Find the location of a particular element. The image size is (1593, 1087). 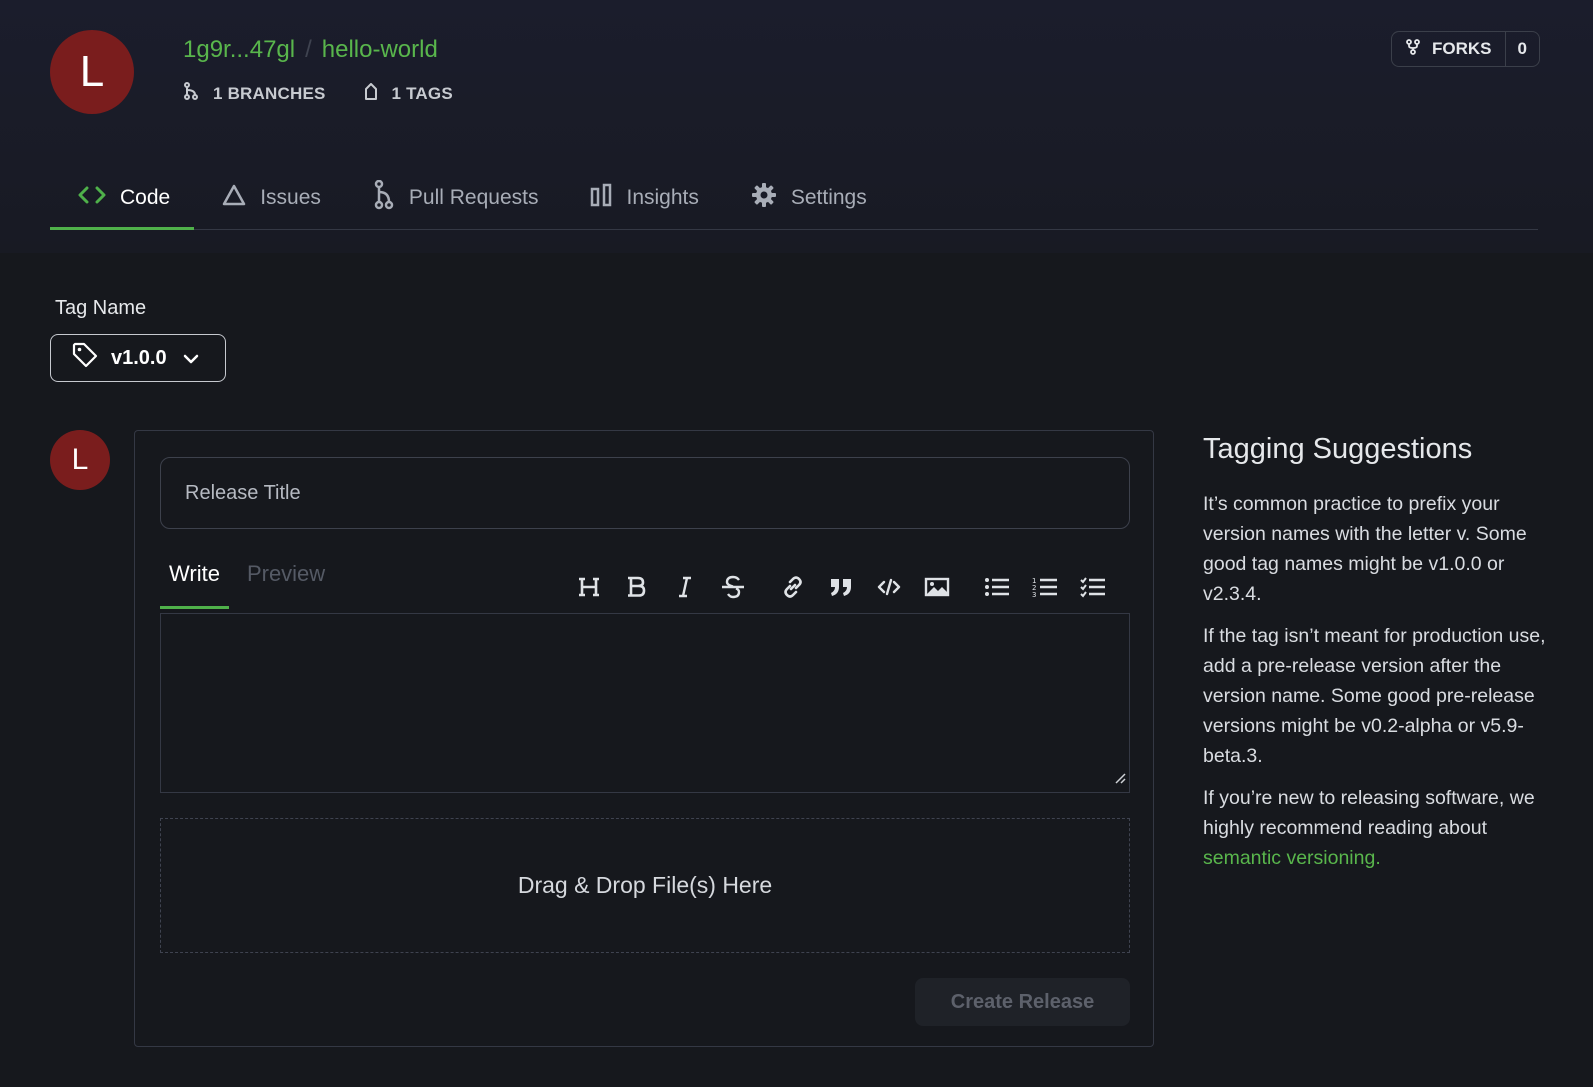

pull-request-icon is located at coordinates (384, 197).